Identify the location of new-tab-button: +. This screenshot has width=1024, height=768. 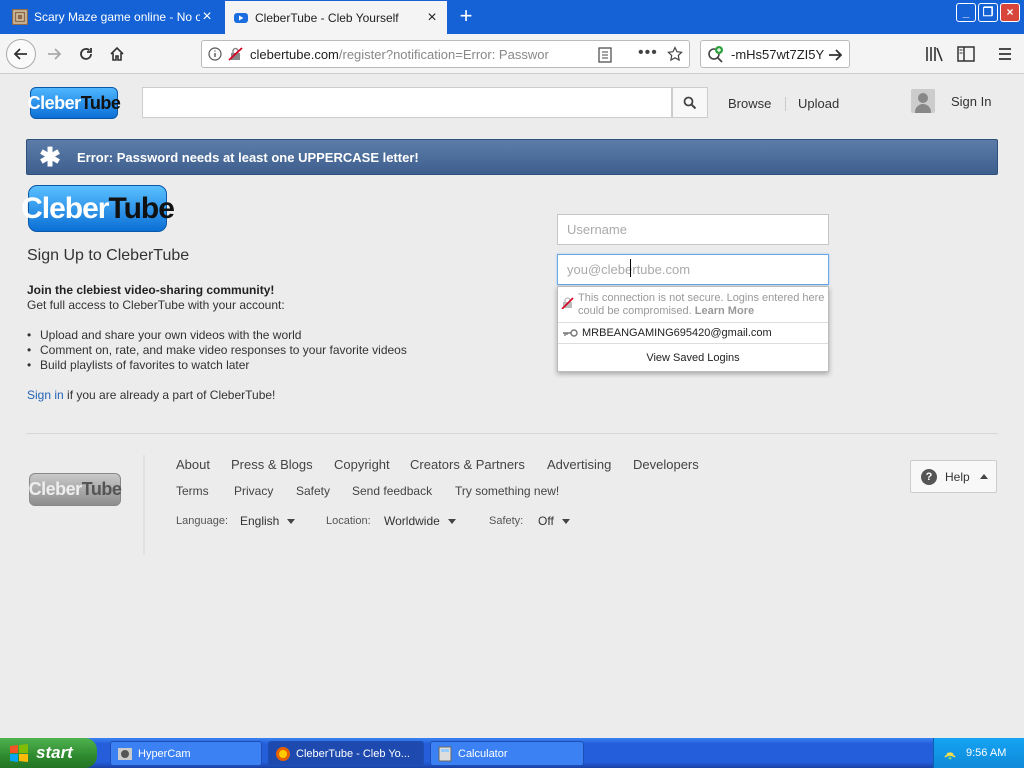
(466, 17).